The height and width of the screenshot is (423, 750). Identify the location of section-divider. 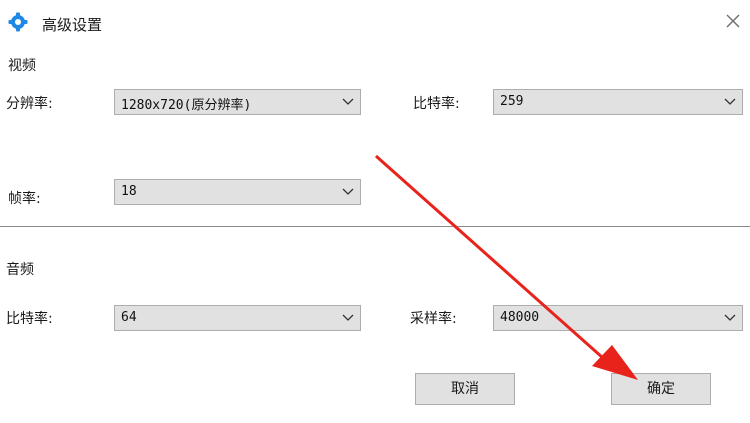
(375, 226).